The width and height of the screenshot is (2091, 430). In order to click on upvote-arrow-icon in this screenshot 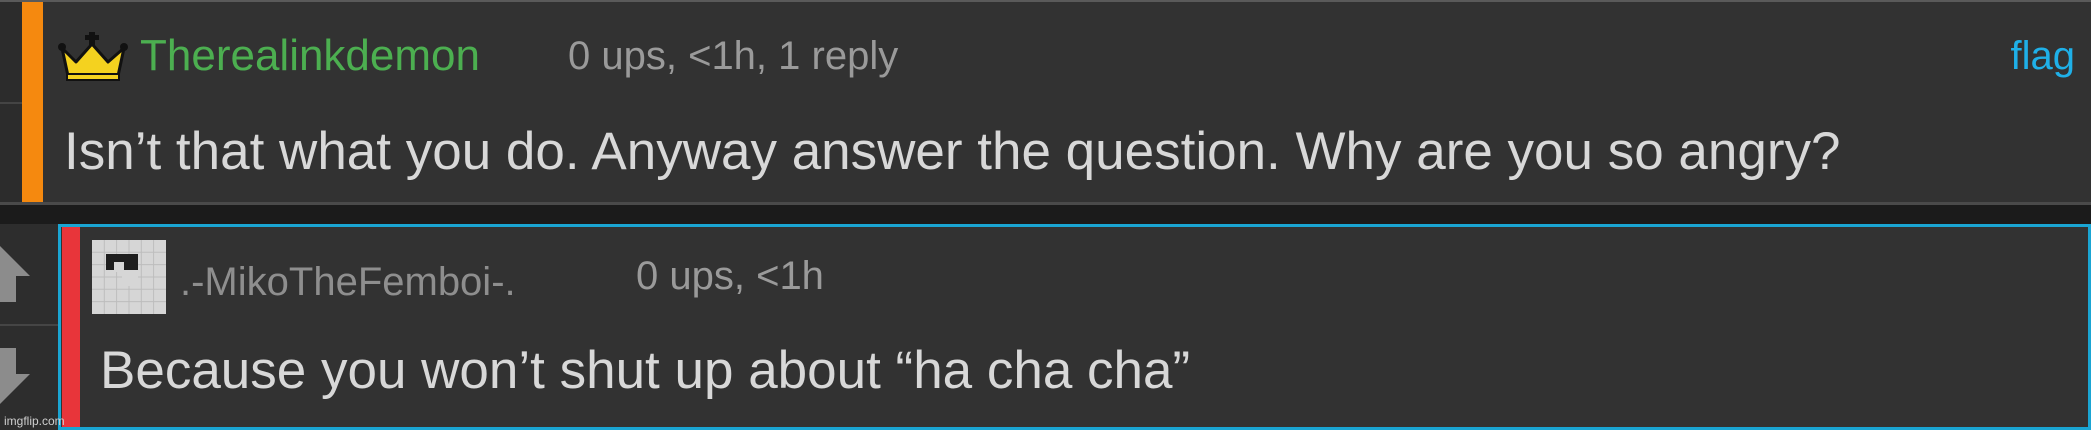, I will do `click(21, 271)`.